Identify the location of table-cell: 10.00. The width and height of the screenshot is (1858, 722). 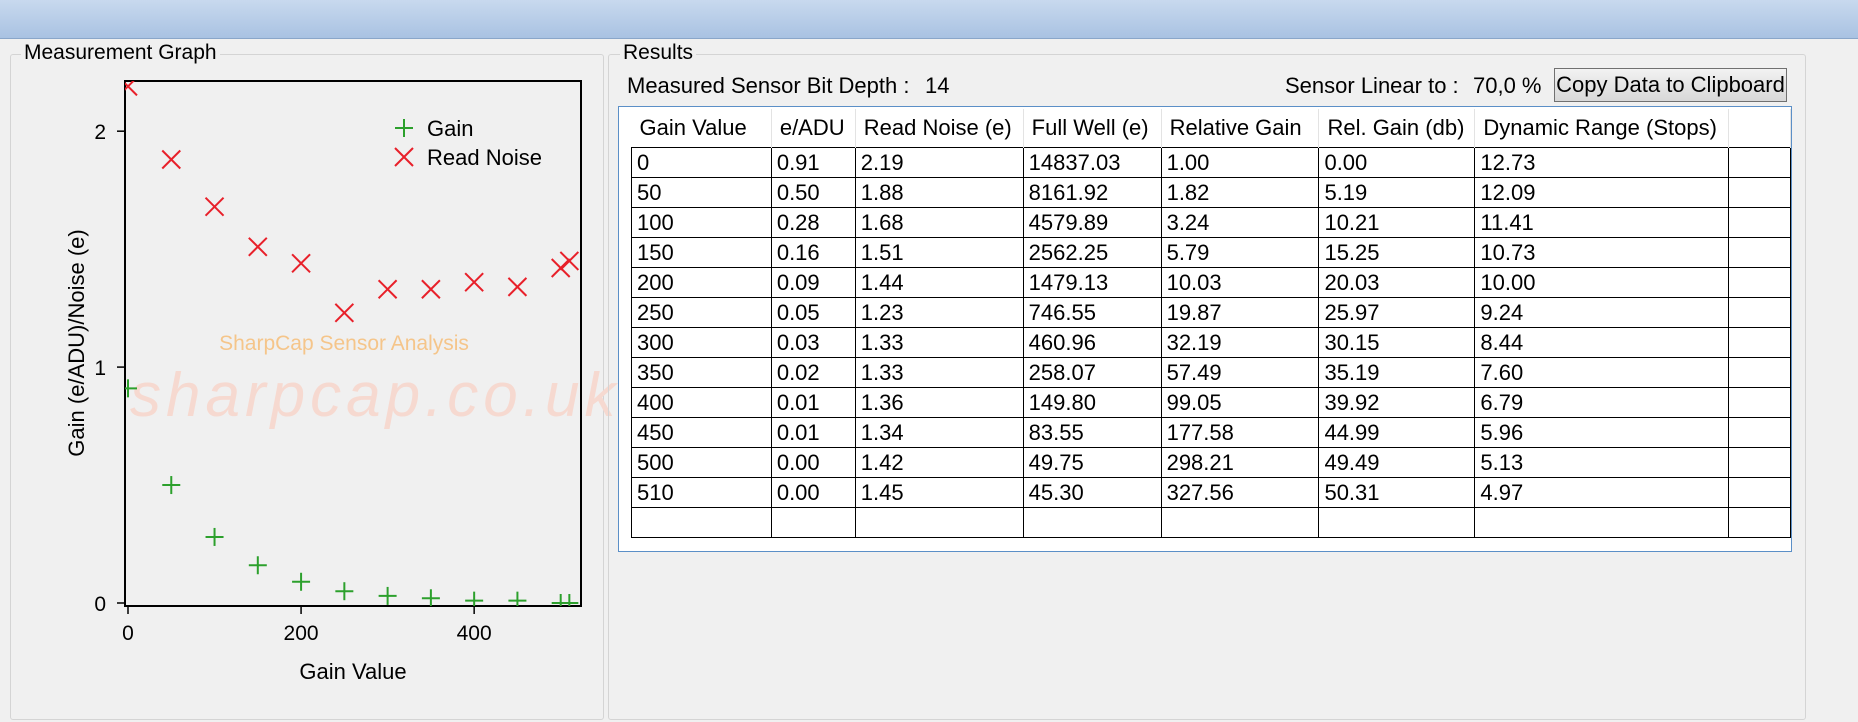
(1602, 282).